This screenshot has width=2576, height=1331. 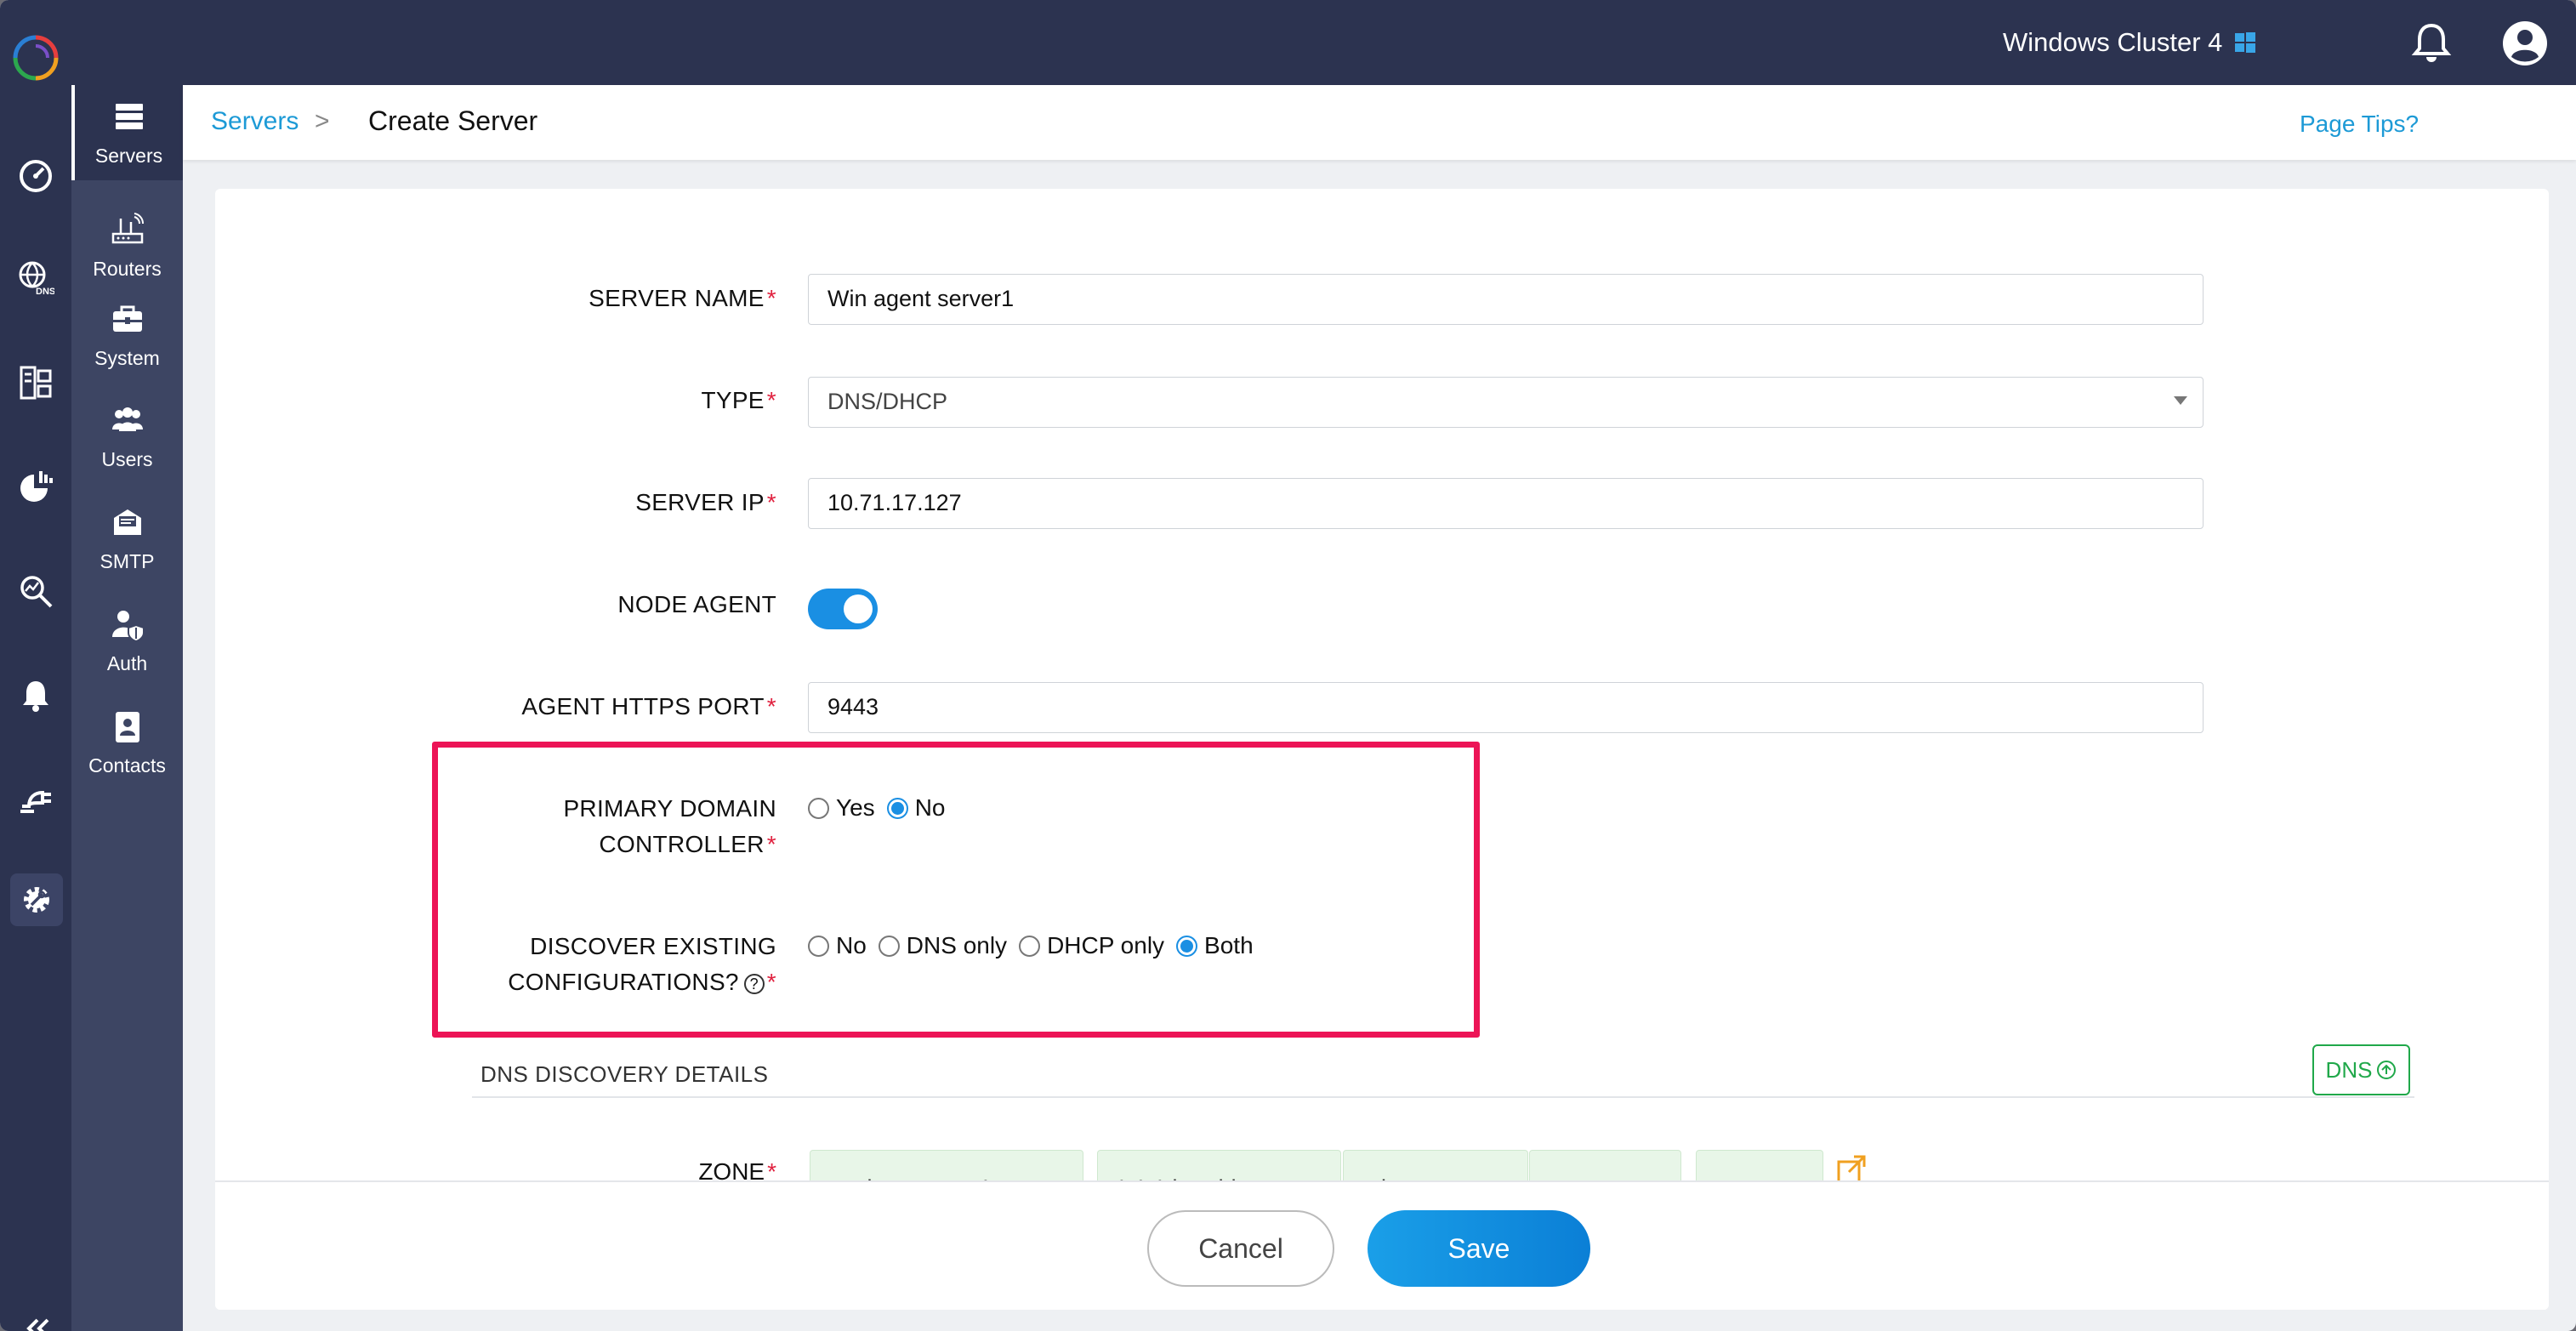 I want to click on subnav-label: Users, so click(x=127, y=458).